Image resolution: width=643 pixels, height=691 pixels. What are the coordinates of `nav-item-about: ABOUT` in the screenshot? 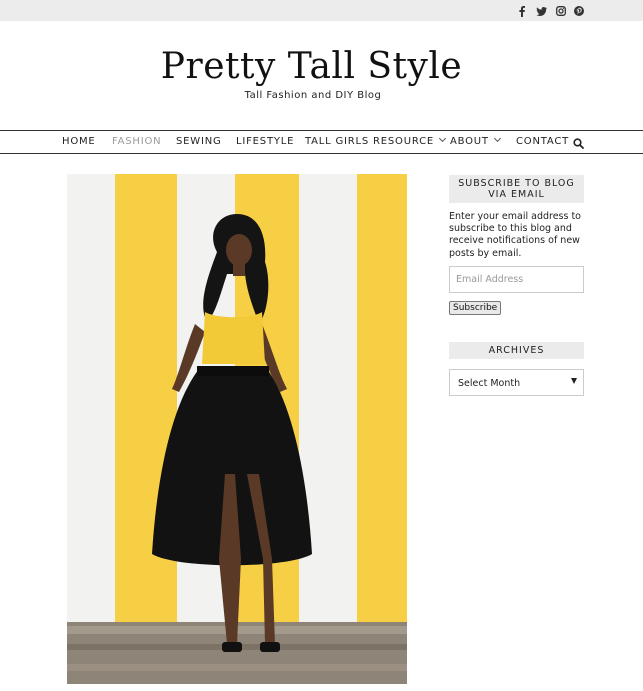 It's located at (475, 140).